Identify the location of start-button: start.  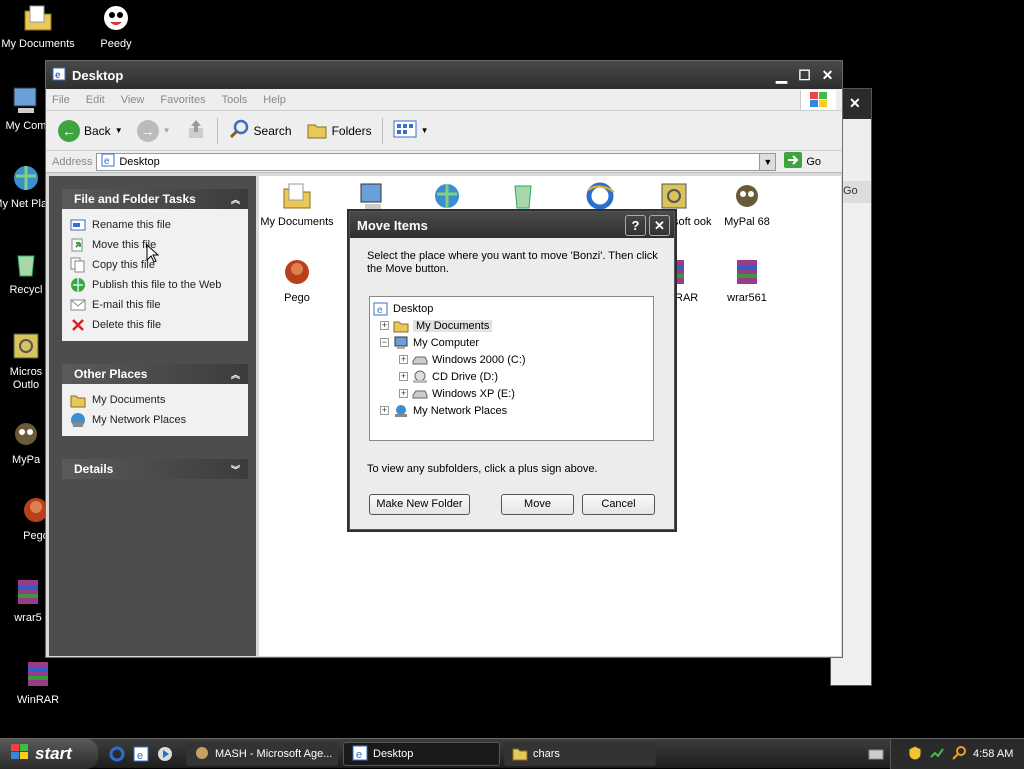
(49, 754).